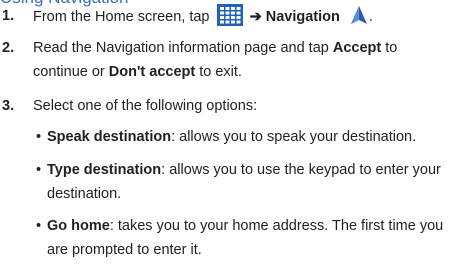  What do you see at coordinates (302, 17) in the screenshot?
I see `navigation-label: Navigation` at bounding box center [302, 17].